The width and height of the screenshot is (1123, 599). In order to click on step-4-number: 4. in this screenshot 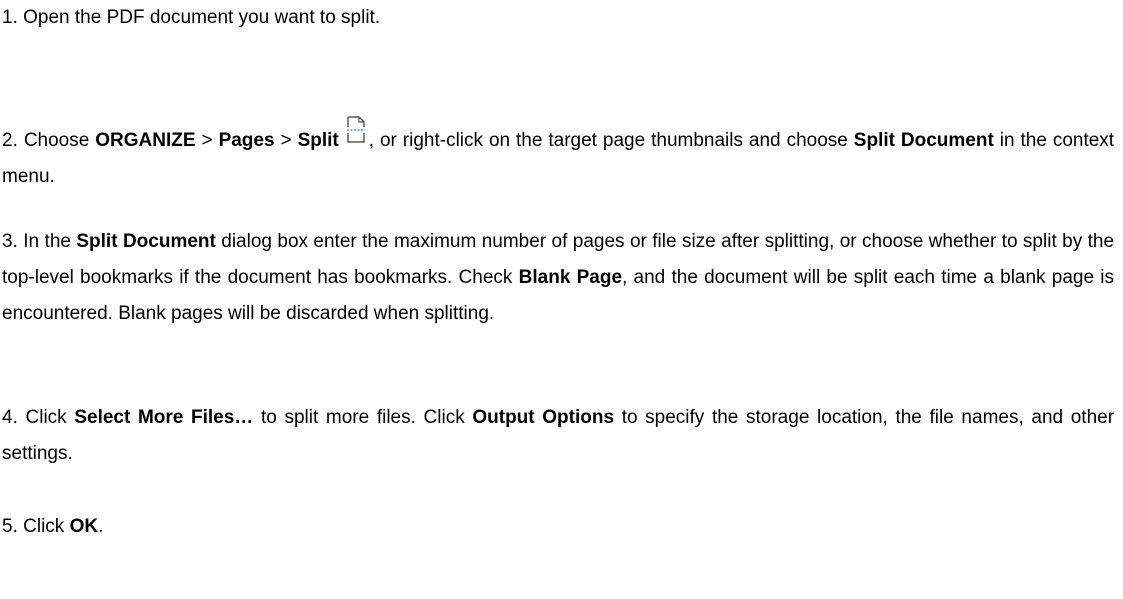, I will do `click(10, 417)`.